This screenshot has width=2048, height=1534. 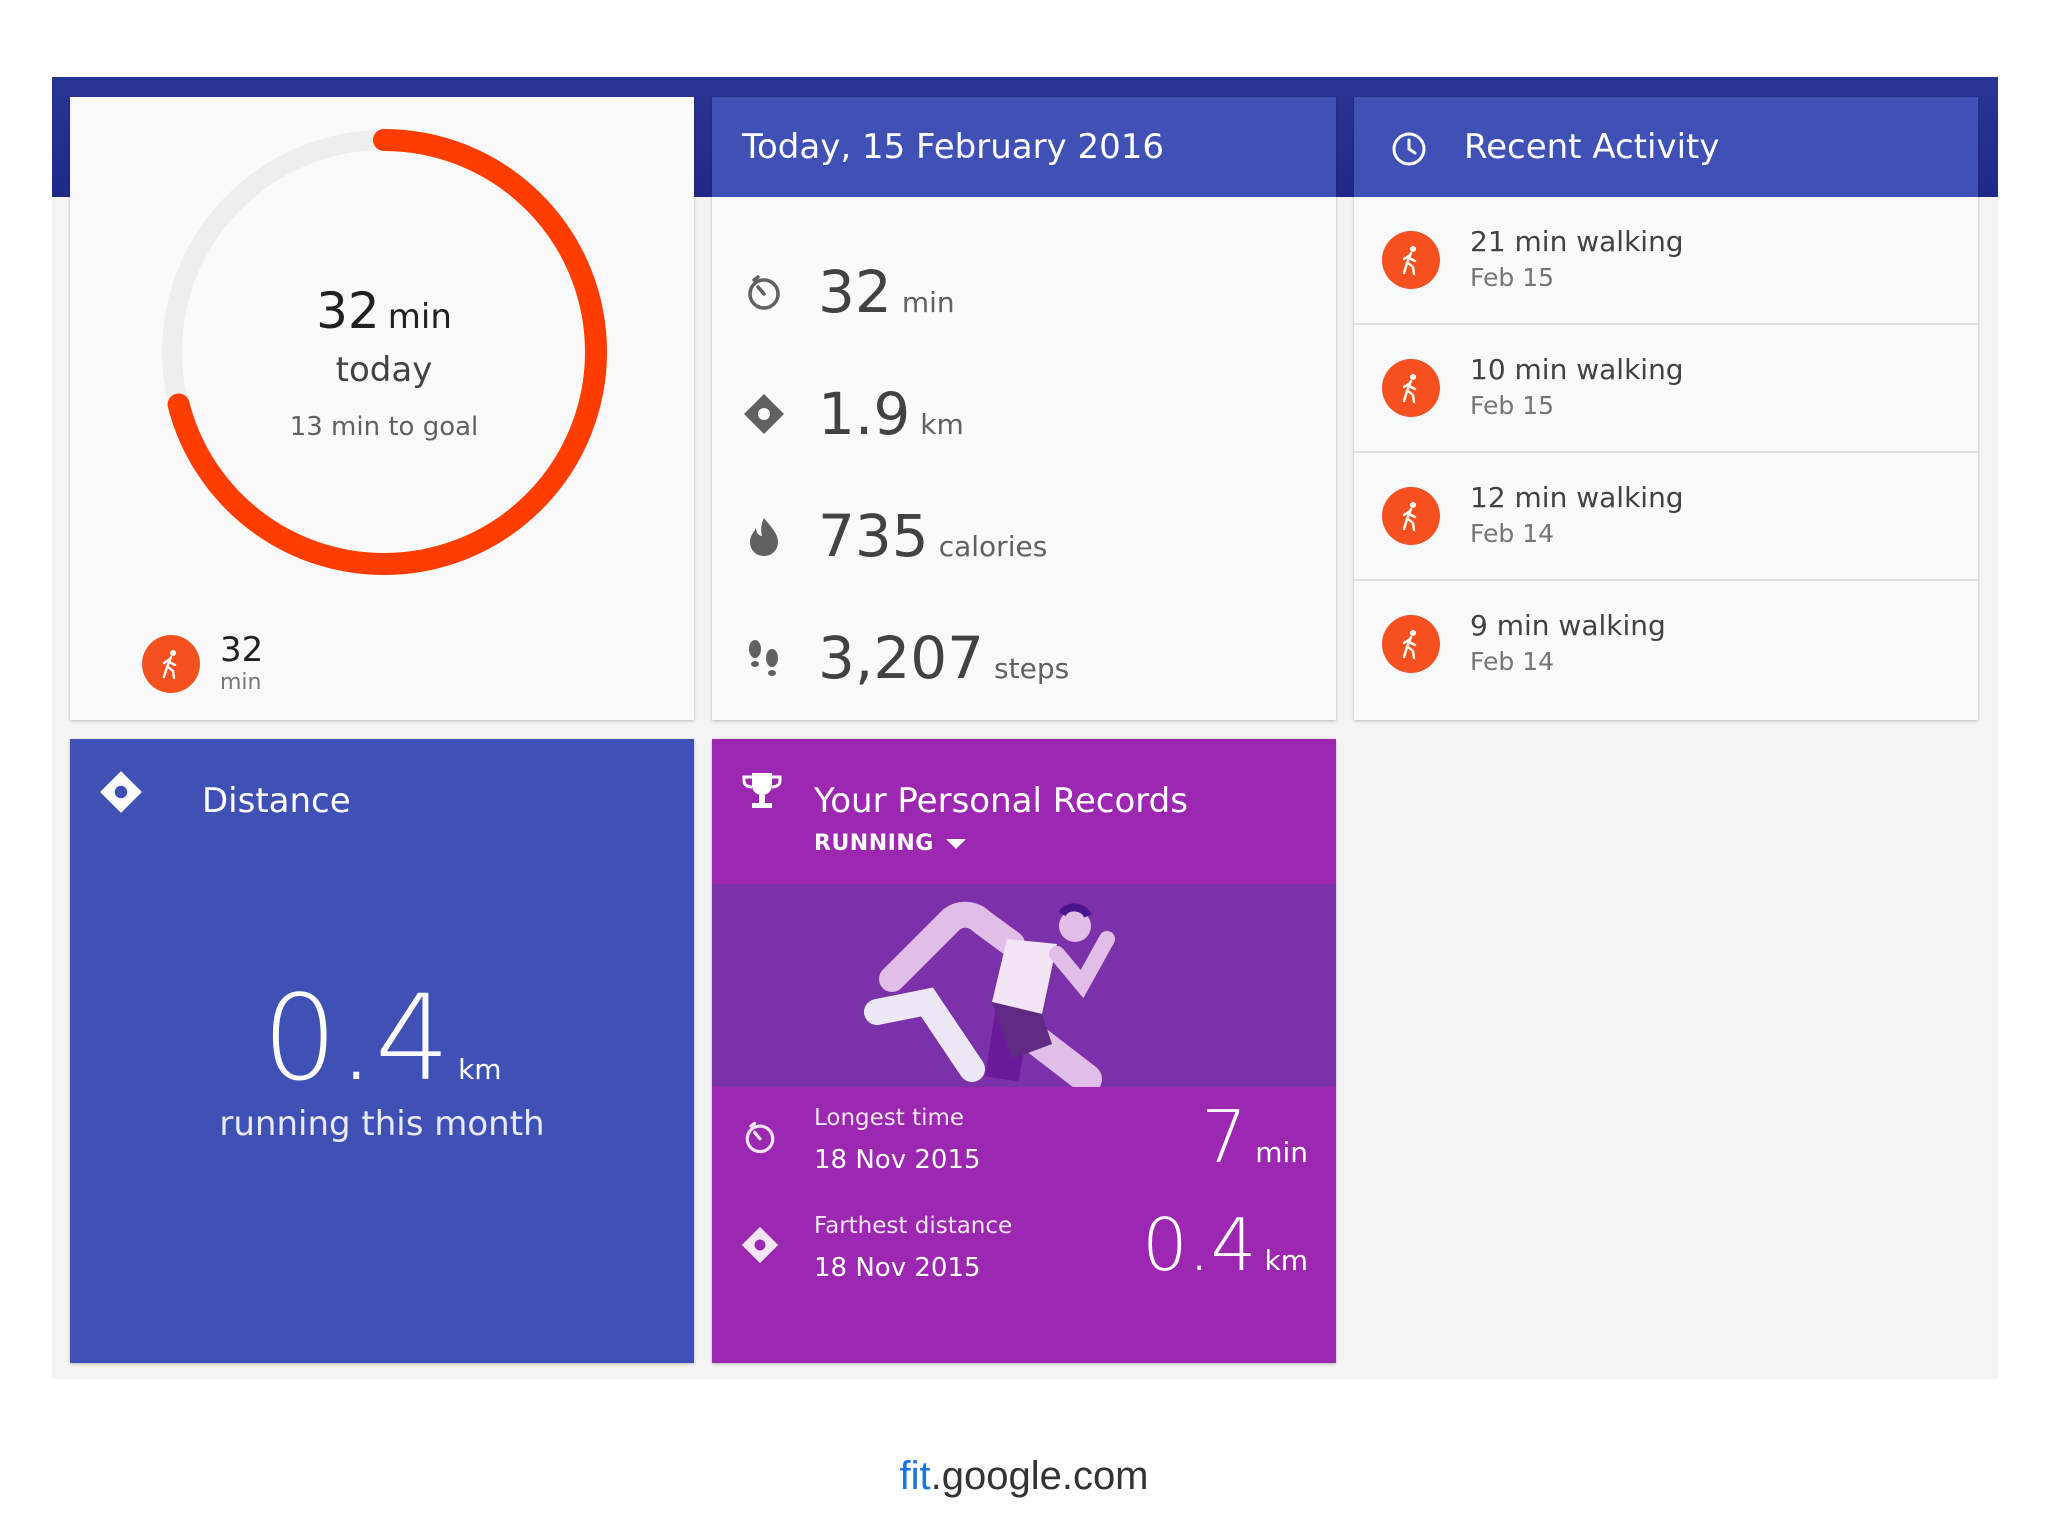 I want to click on stat-row-distance: 1.9 km, so click(x=1024, y=414).